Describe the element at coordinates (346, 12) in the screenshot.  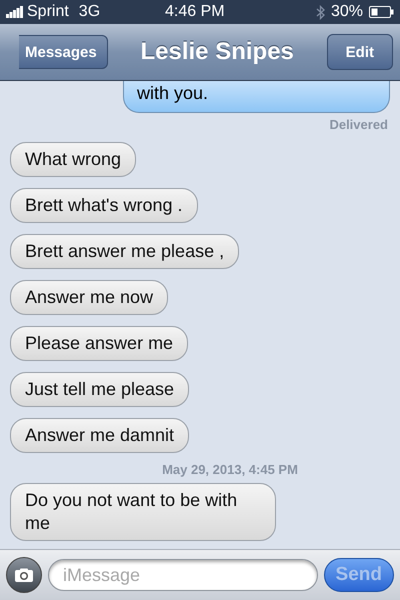
I see `battery-percent: 30%` at that location.